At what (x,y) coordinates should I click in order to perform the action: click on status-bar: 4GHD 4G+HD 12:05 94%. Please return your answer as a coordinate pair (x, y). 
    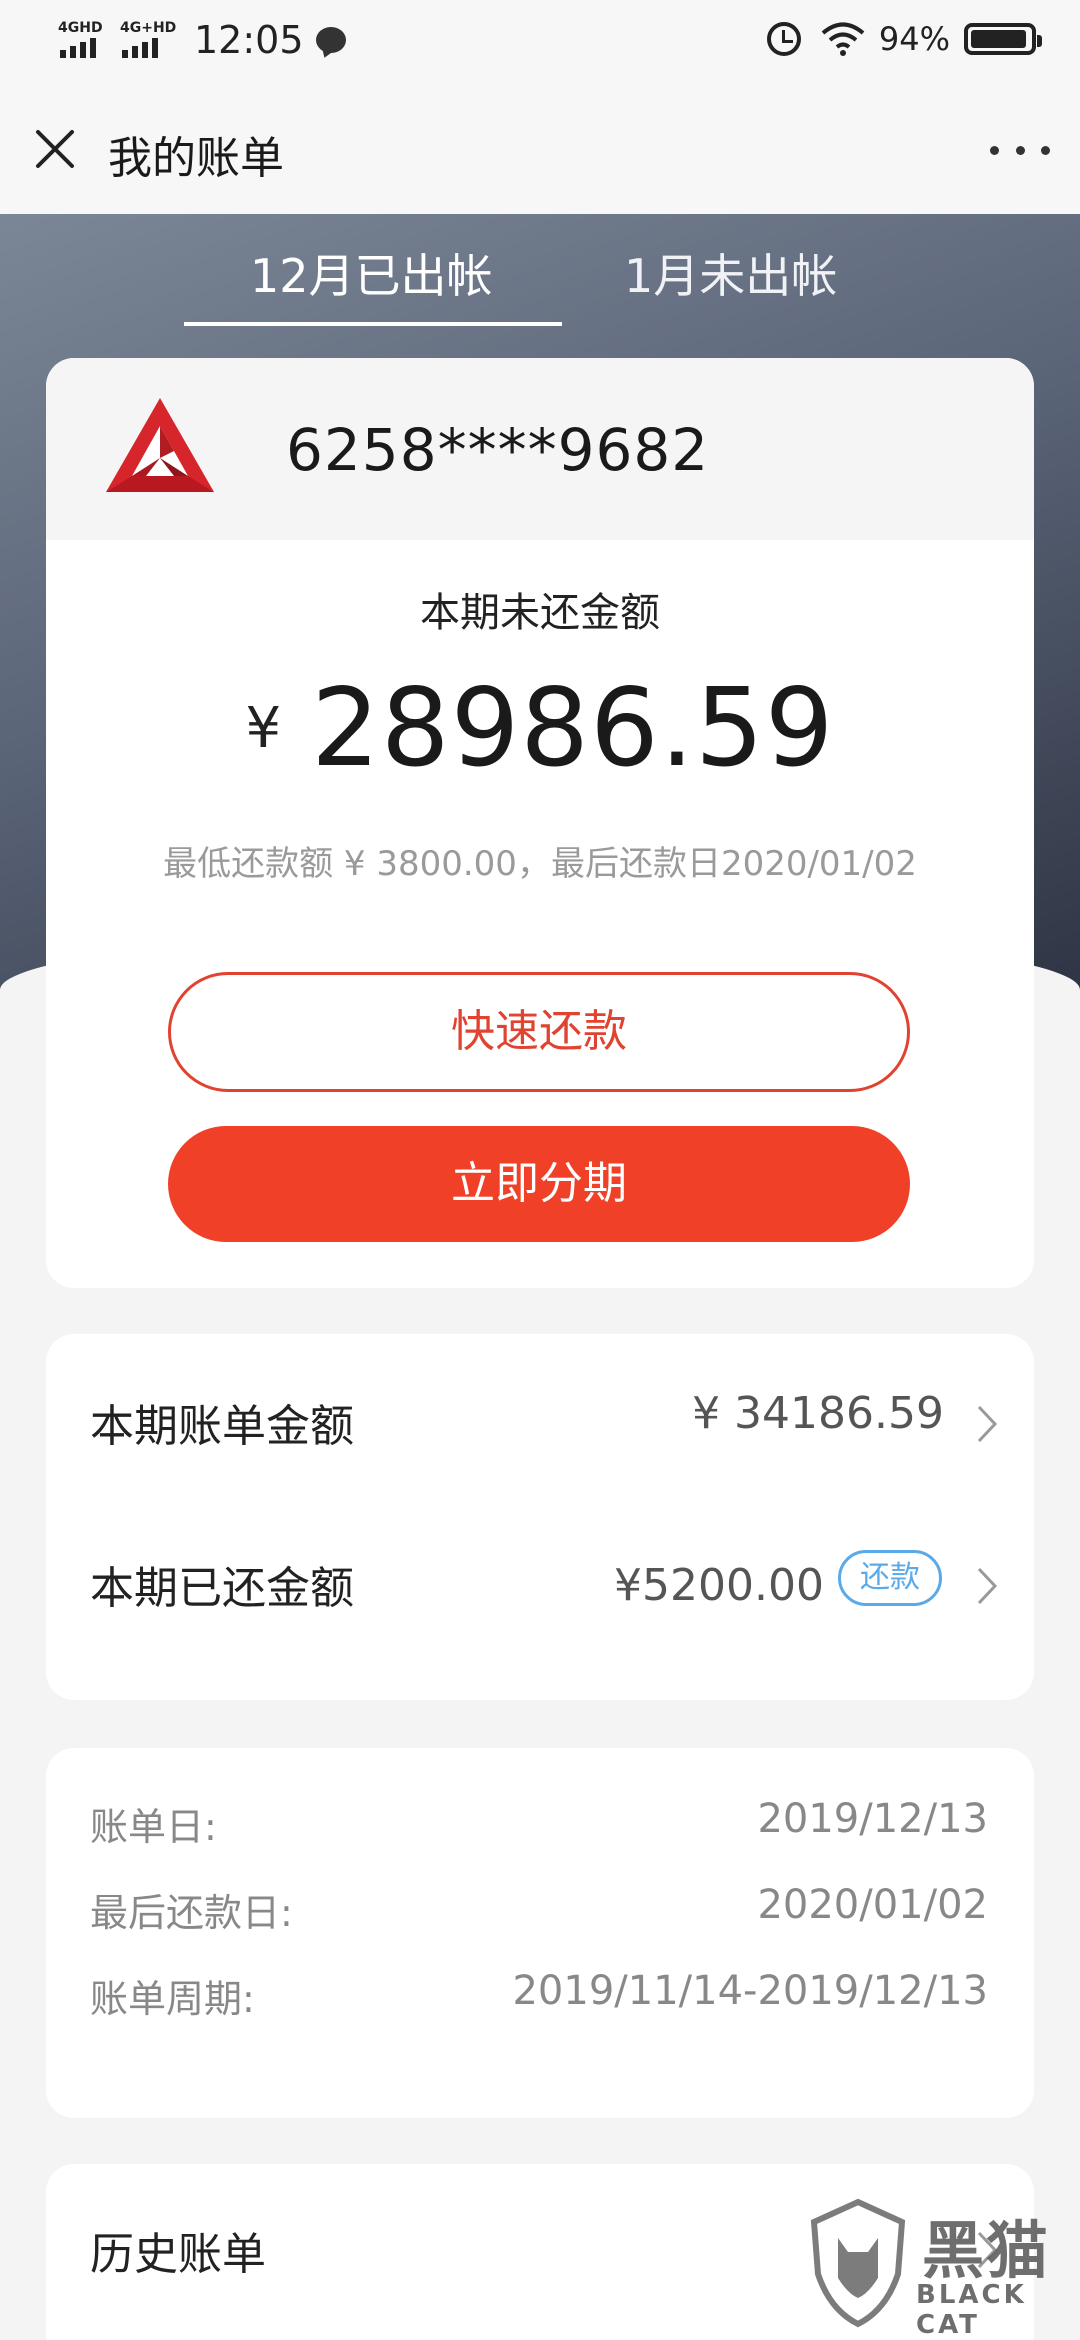
    Looking at the image, I should click on (540, 42).